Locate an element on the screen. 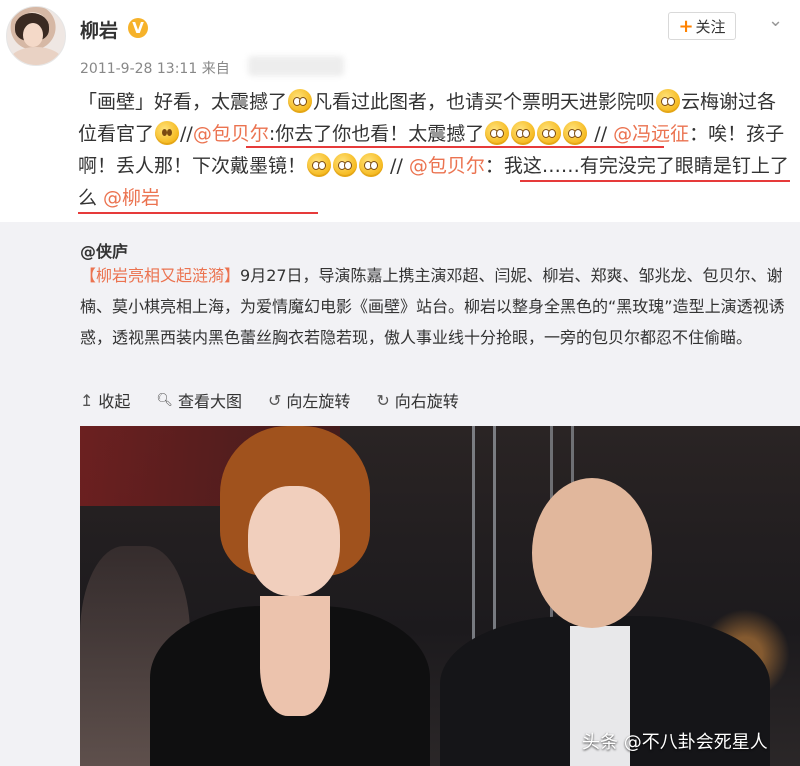 This screenshot has width=800, height=766. rotate-left-button: ↺ 向左旋转 is located at coordinates (309, 400).